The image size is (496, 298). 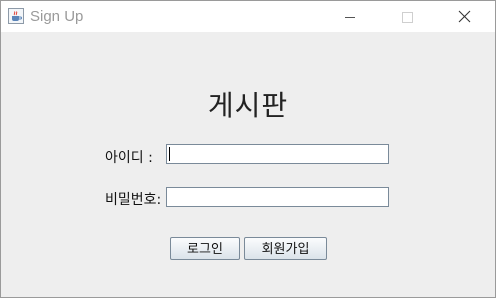 I want to click on password-label: 비밀번호:, so click(x=133, y=200).